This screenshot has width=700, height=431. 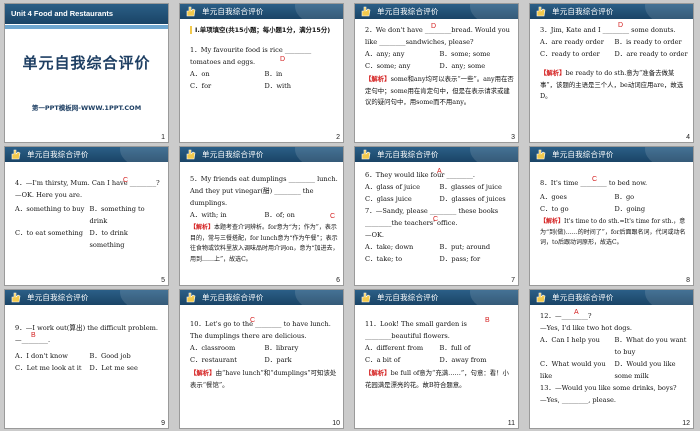 I want to click on option-a: A．Can I help you, so click(x=577, y=346).